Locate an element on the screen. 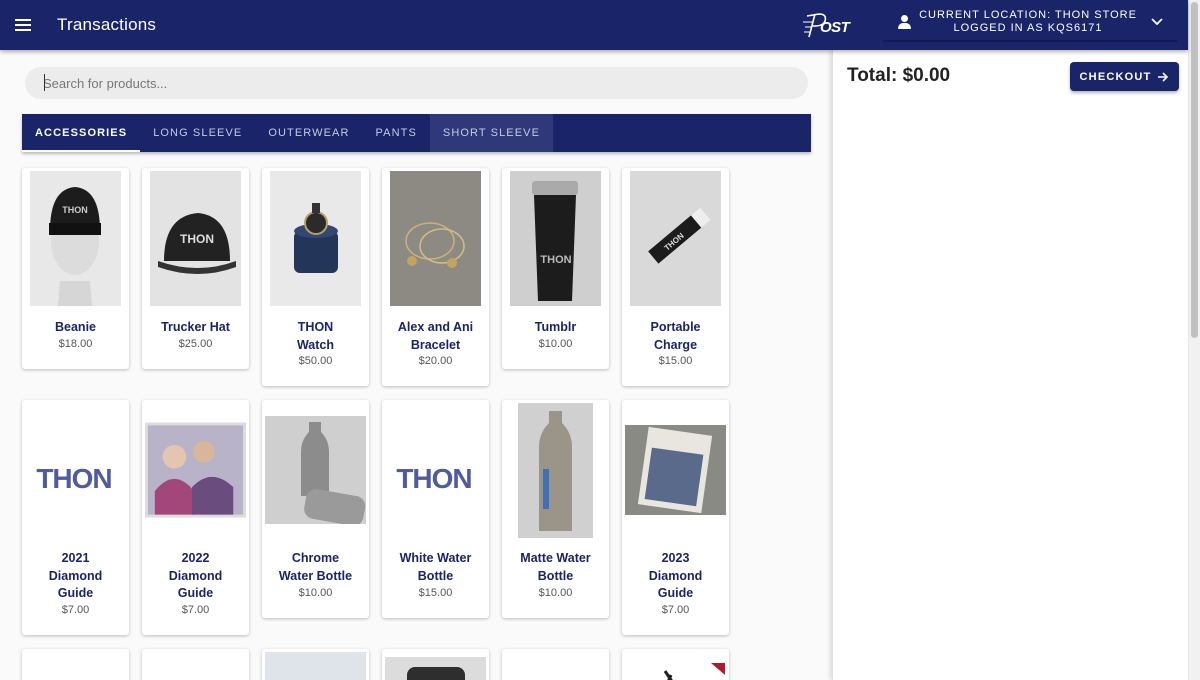  beanie-photo: THON is located at coordinates (75, 238).